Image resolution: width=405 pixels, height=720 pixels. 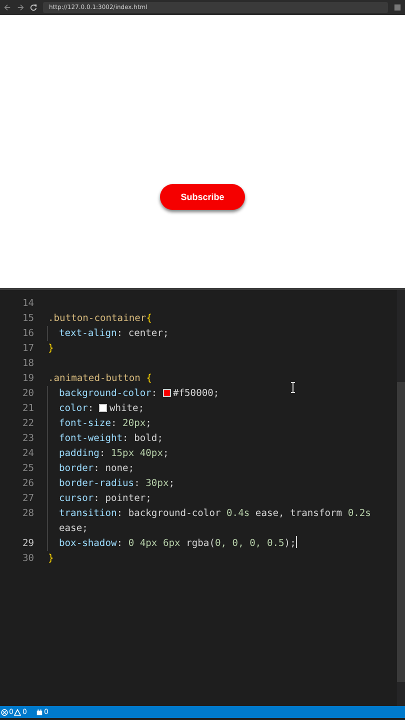 I want to click on line-number: 26, so click(x=27, y=484).